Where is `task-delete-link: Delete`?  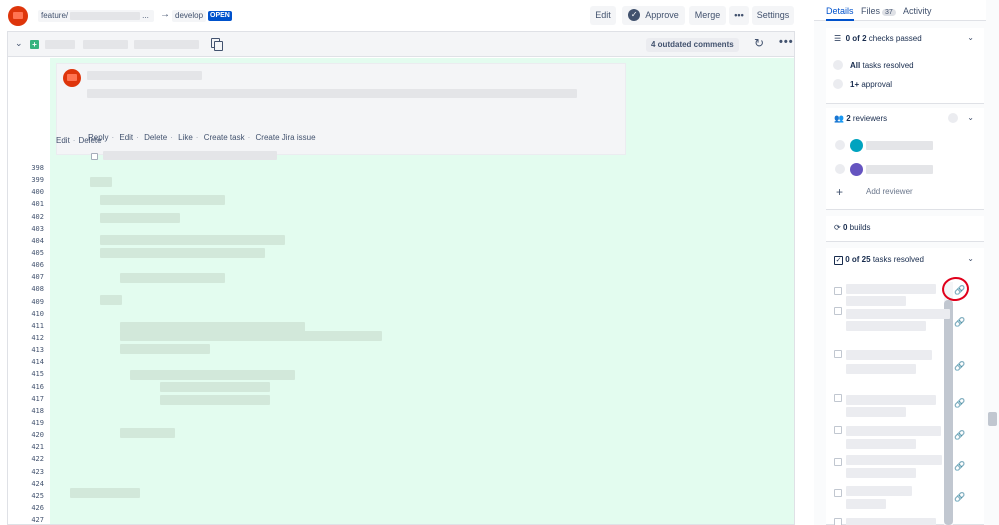 task-delete-link: Delete is located at coordinates (89, 140).